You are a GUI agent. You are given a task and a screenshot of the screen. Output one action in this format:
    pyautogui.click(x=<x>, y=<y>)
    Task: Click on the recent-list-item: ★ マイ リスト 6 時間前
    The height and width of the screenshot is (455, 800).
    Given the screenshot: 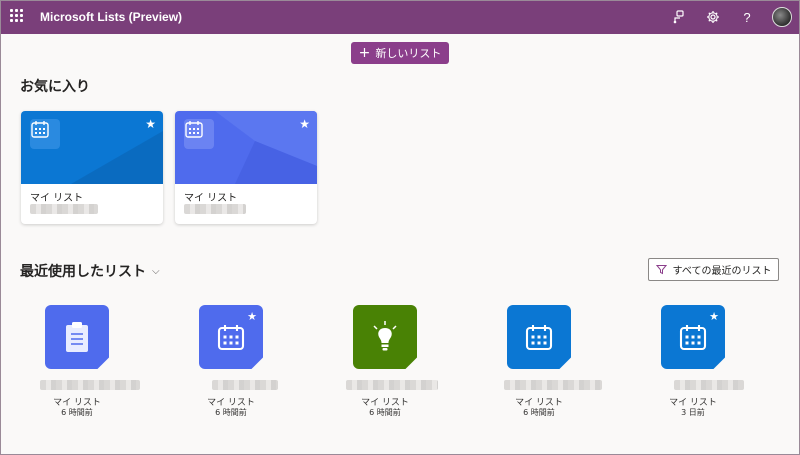 What is the action you would take?
    pyautogui.click(x=231, y=361)
    